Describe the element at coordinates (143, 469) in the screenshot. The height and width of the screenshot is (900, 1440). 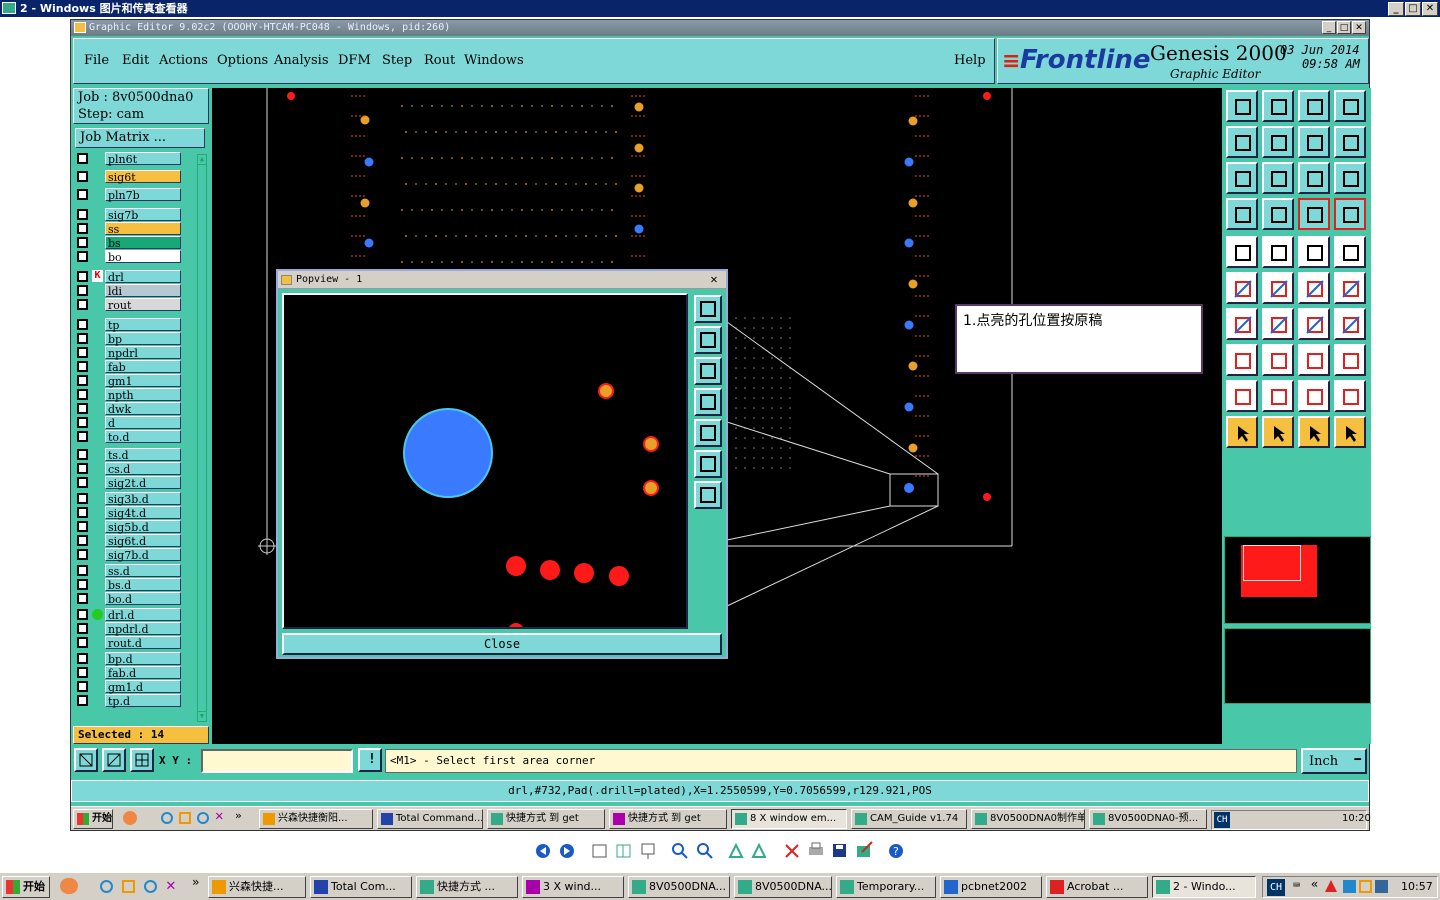
I see `layer-name: cs.d` at that location.